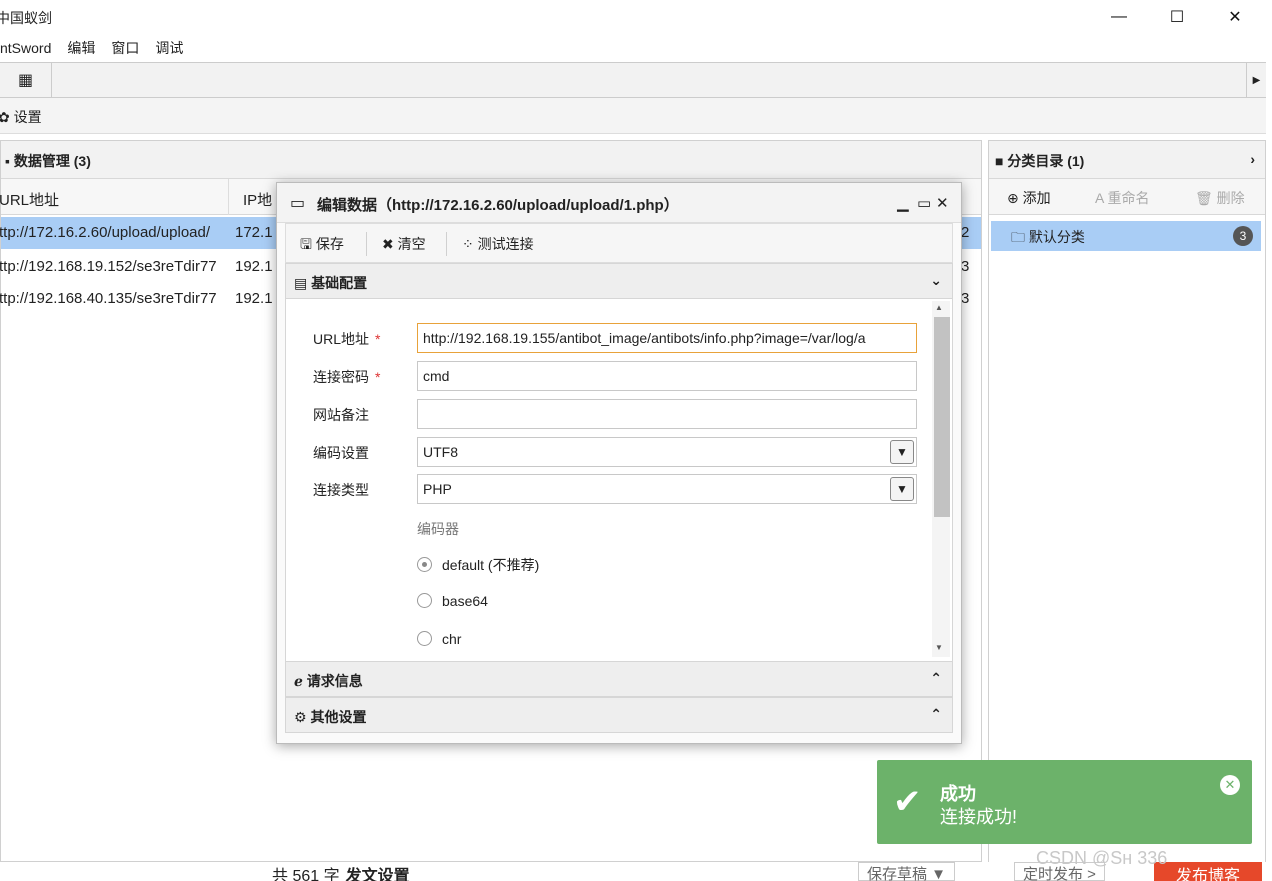  I want to click on toast-message: 连接成功!, so click(979, 817).